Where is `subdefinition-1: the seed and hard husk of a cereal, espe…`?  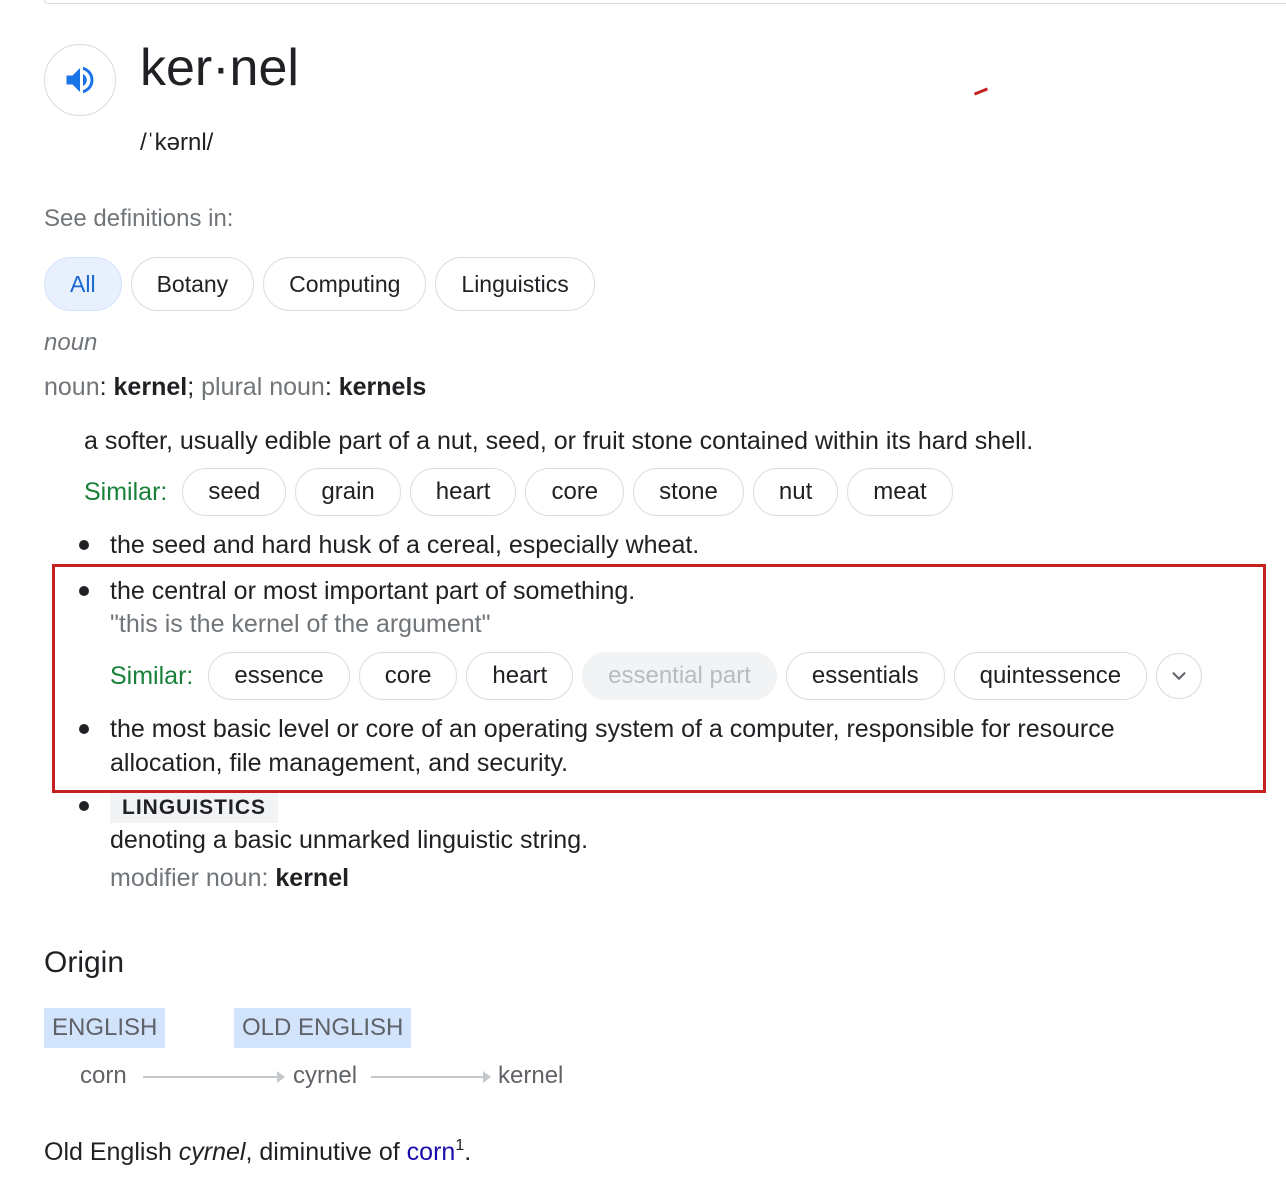 subdefinition-1: the seed and hard husk of a cereal, espe… is located at coordinates (405, 545).